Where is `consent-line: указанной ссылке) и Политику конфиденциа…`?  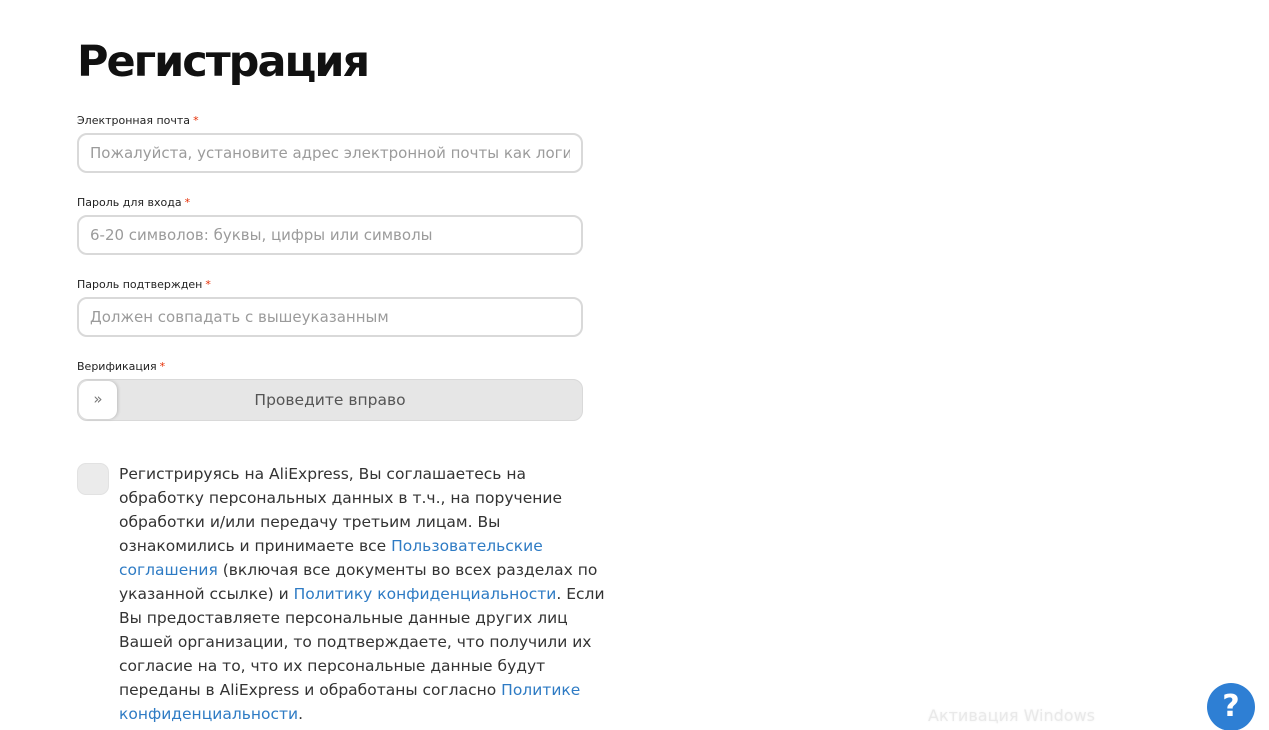 consent-line: указанной ссылке) и Политику конфиденциа… is located at coordinates (362, 594).